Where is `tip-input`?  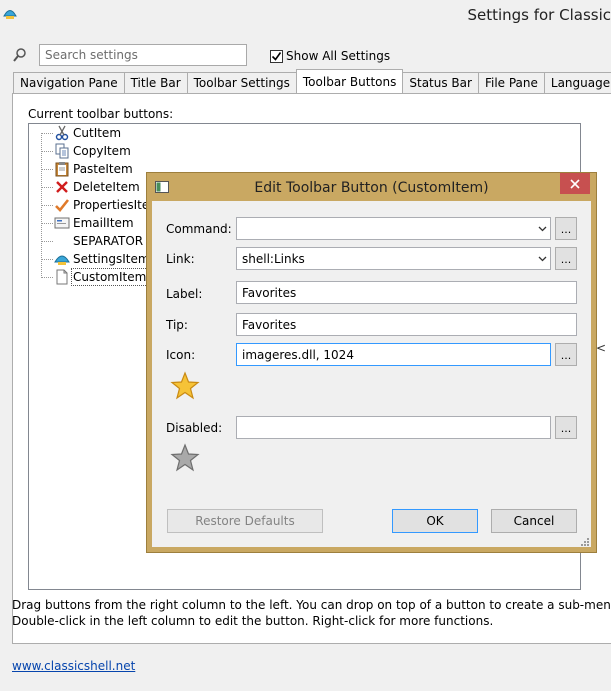
tip-input is located at coordinates (406, 324).